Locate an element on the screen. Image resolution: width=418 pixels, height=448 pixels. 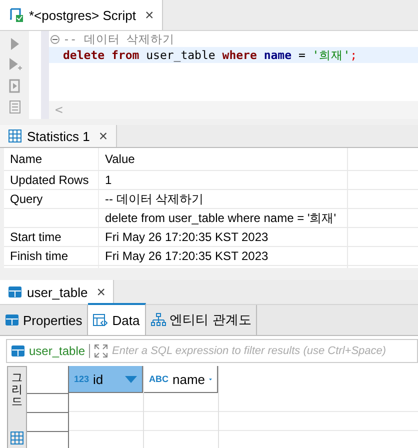
view-tab: Data is located at coordinates (117, 319).